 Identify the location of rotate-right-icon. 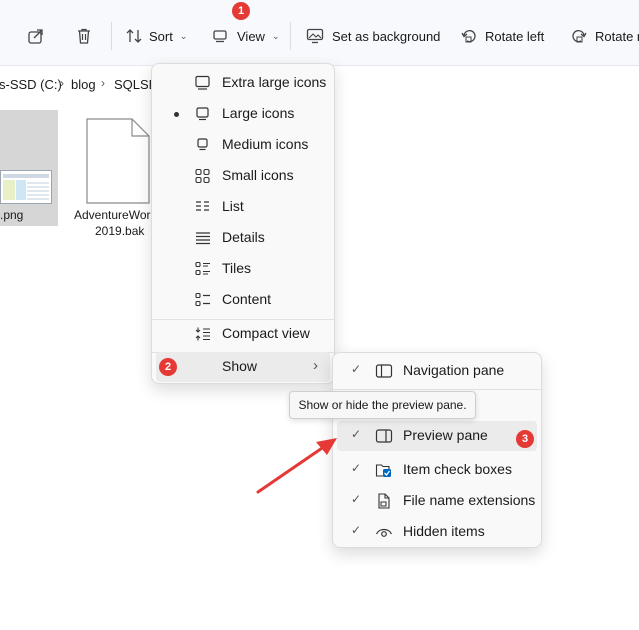
(579, 36).